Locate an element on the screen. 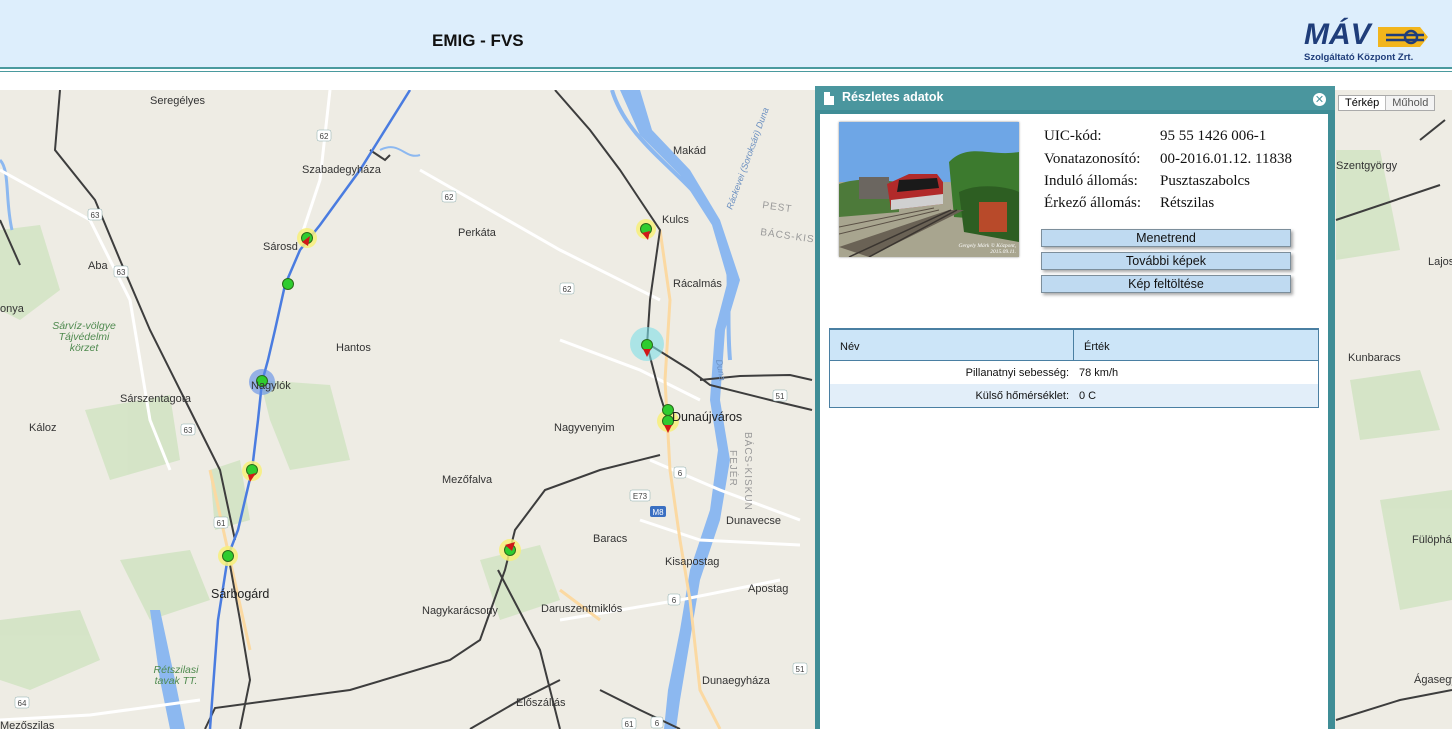 This screenshot has width=1452, height=729. place-dunavecse: Dunavecse is located at coordinates (754, 521).